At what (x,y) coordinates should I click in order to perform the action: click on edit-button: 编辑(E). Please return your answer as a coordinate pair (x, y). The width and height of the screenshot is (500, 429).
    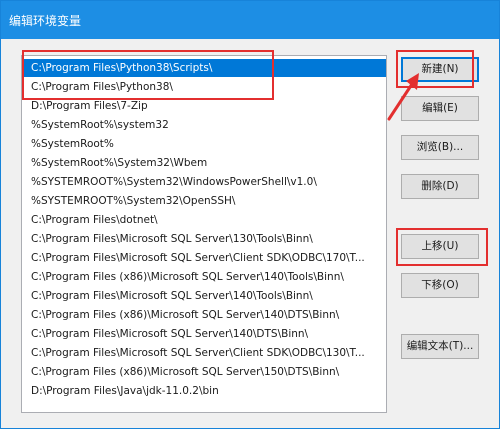
    Looking at the image, I should click on (440, 108).